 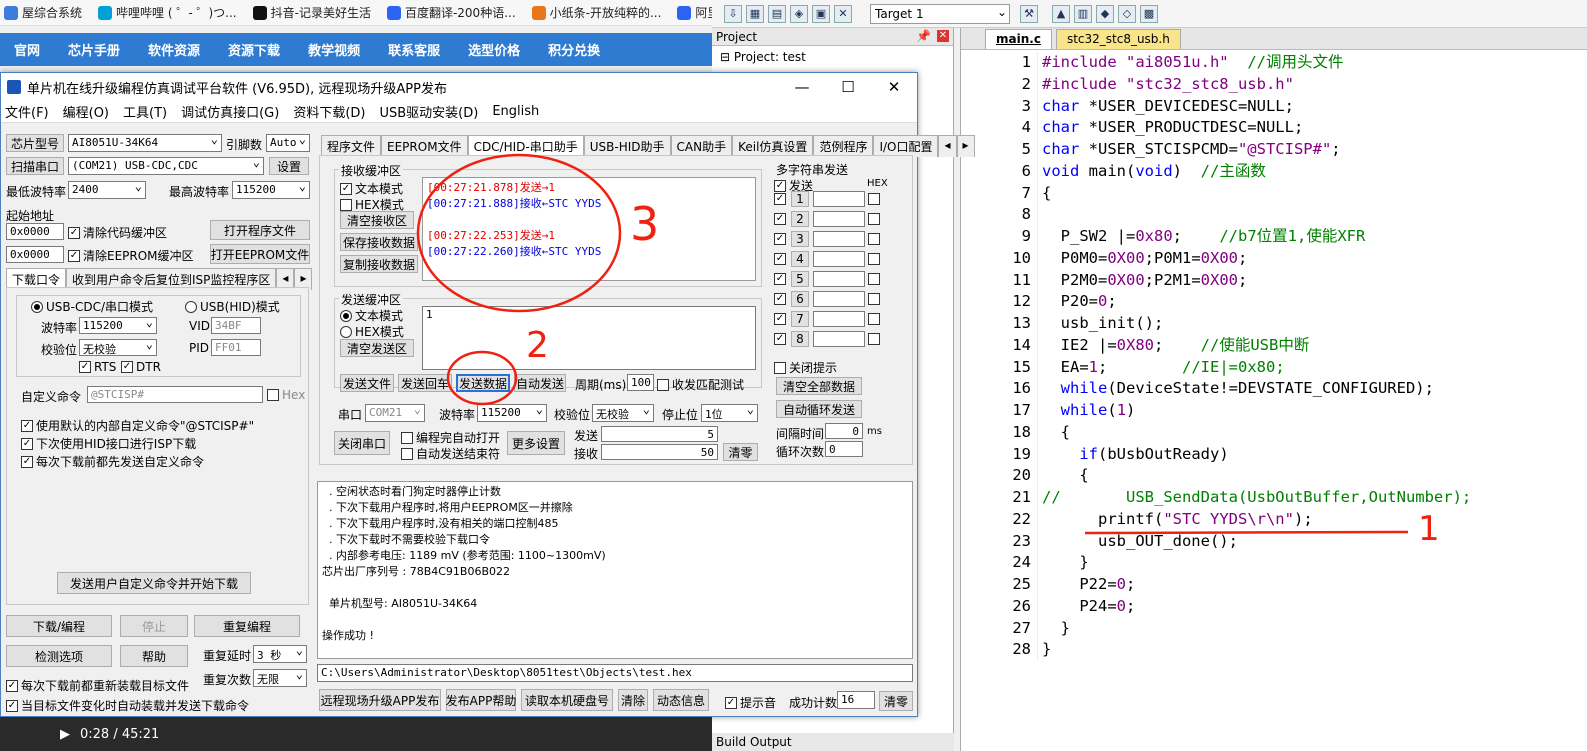 I want to click on clear-count-button: 清零, so click(x=740, y=452).